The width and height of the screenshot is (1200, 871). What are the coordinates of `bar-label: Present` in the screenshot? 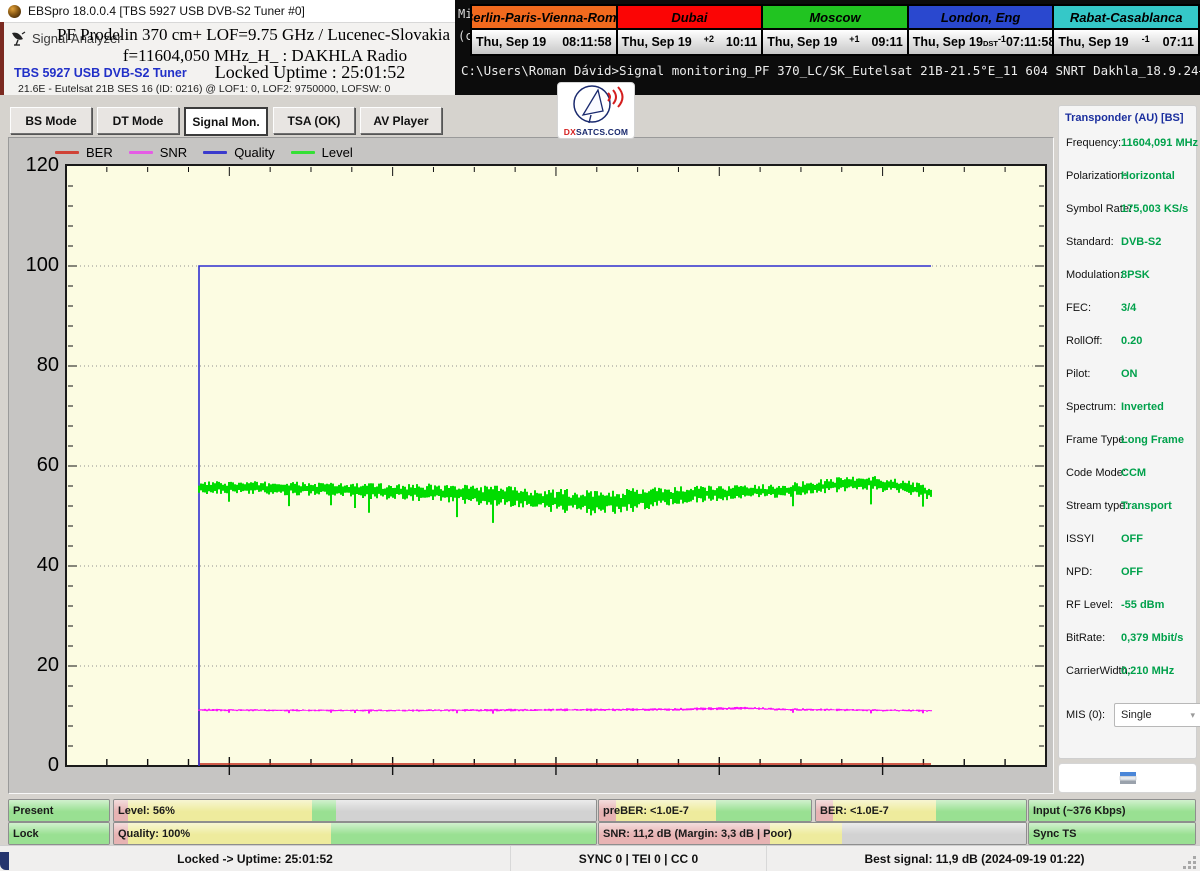 It's located at (33, 810).